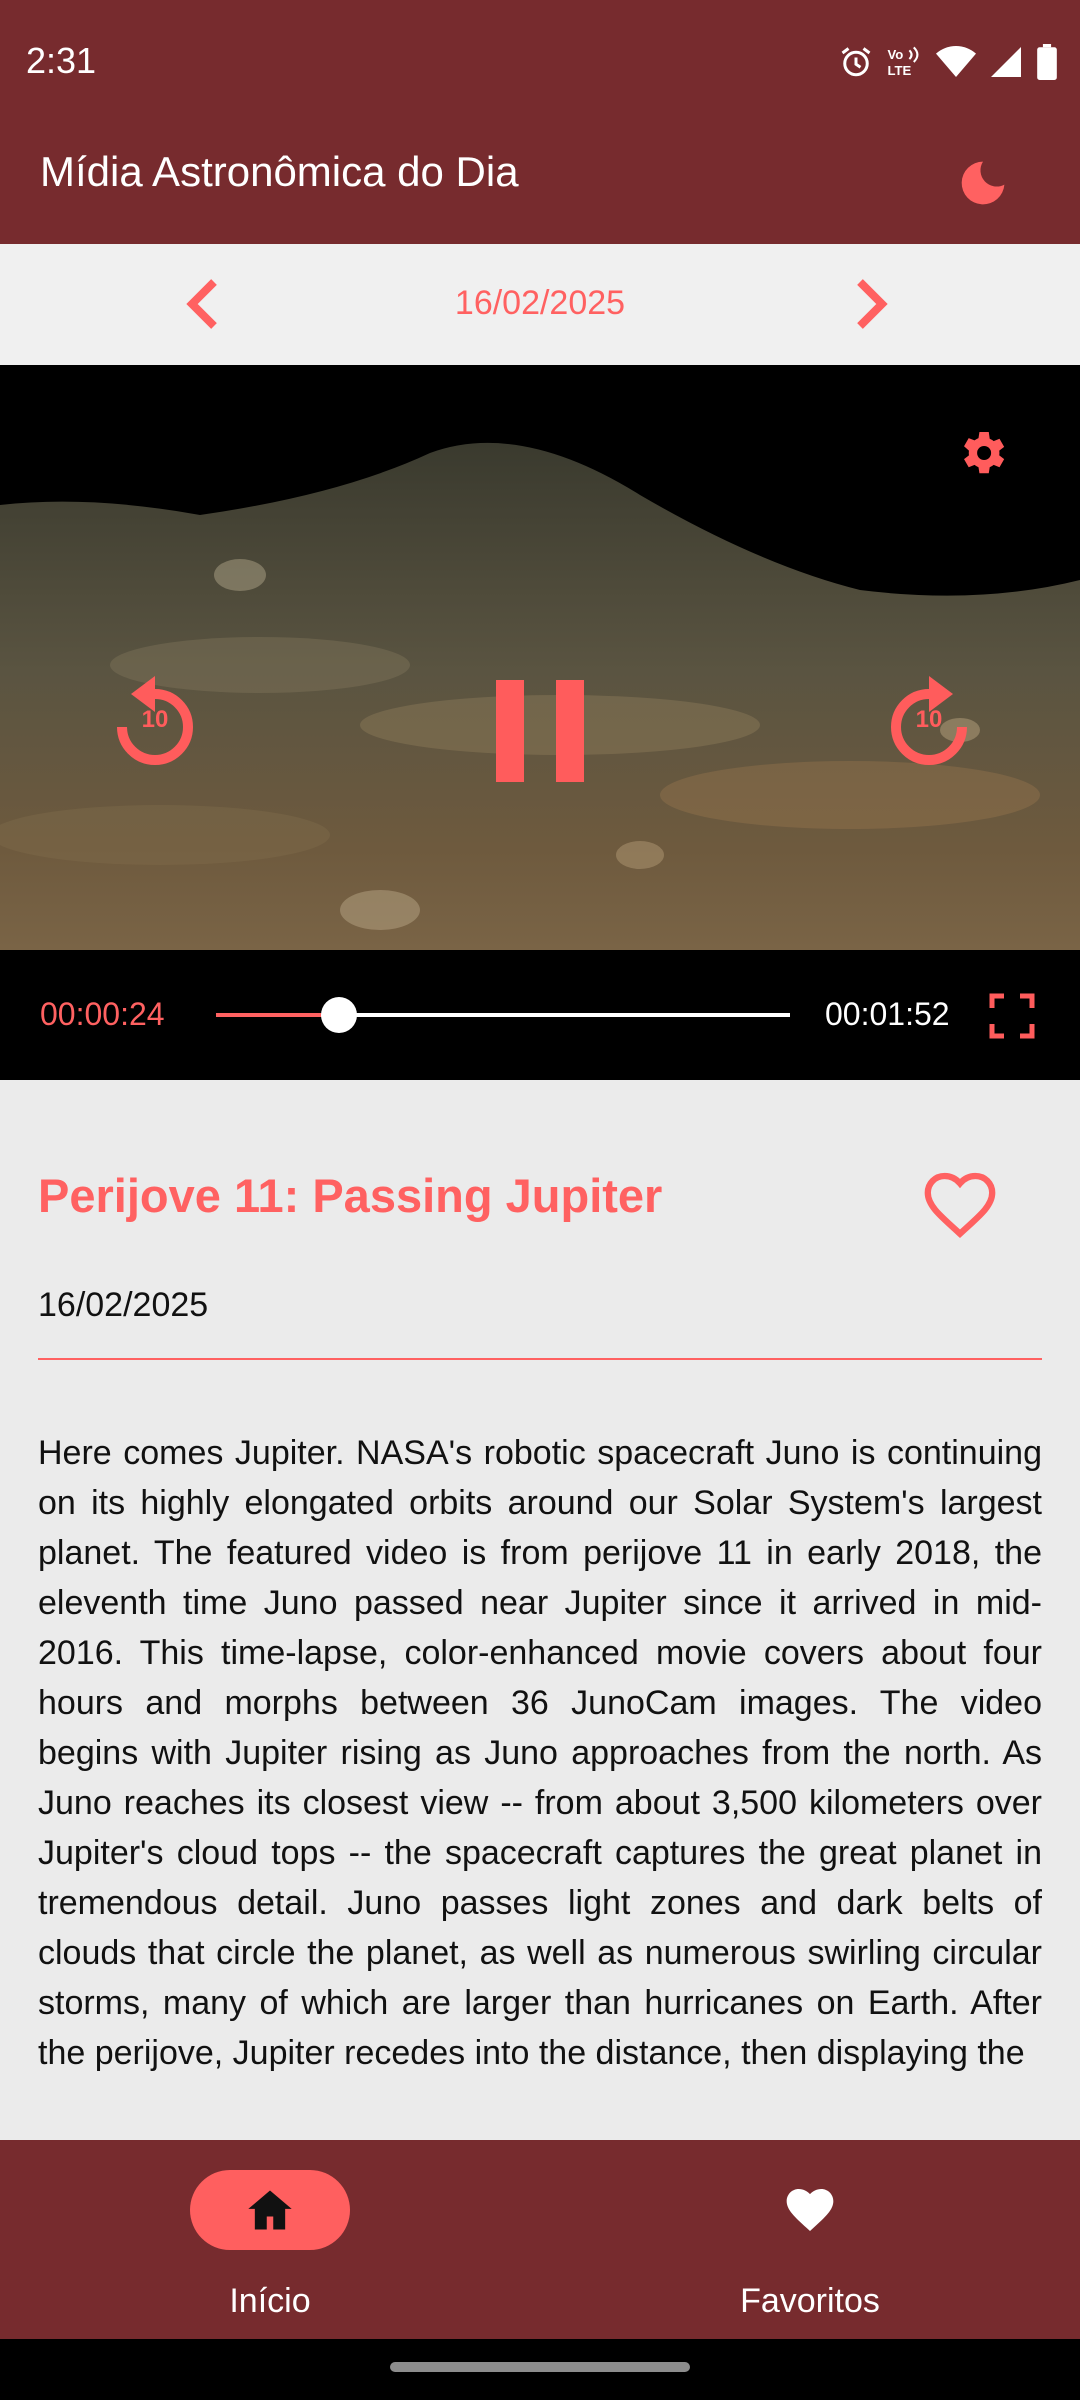  I want to click on volte-icon: VoLTE, so click(903, 62).